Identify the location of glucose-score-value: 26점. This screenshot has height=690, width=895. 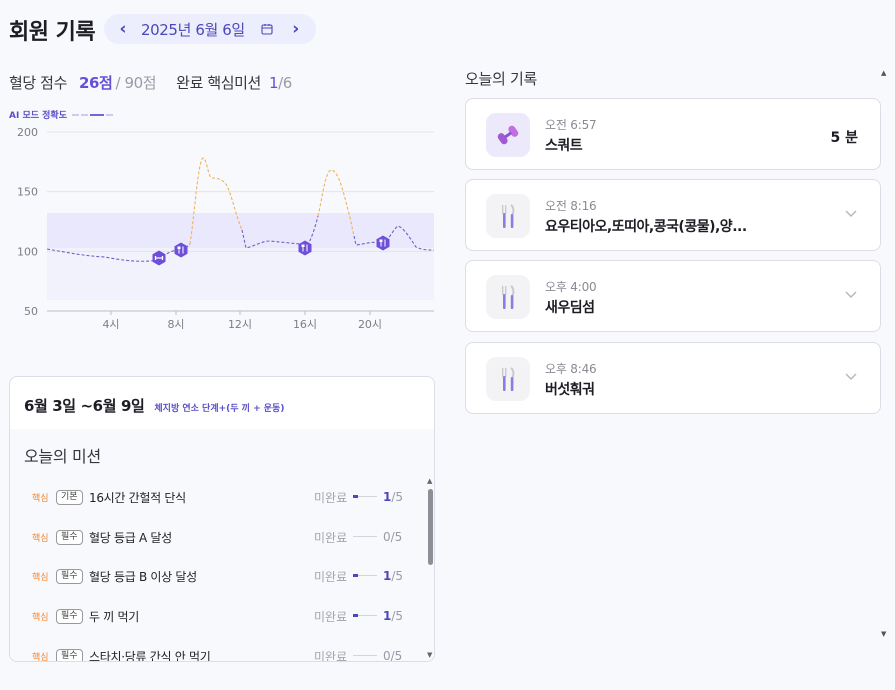
(95, 83).